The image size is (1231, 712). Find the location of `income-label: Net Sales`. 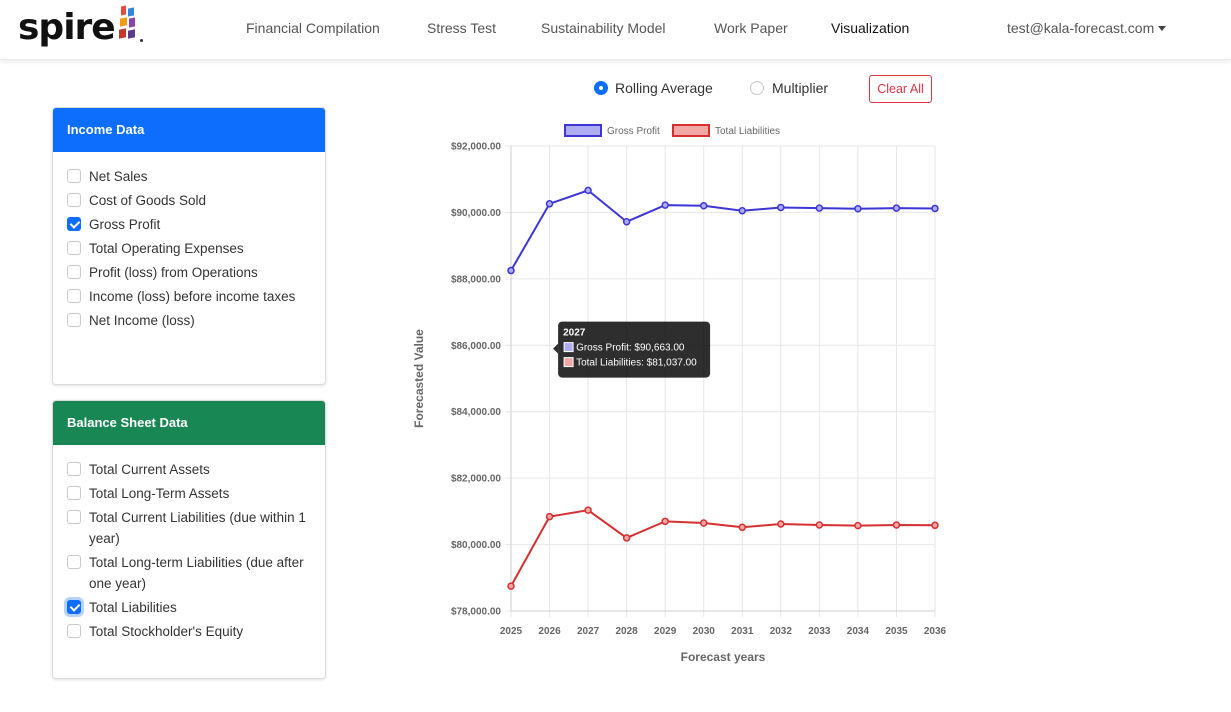

income-label: Net Sales is located at coordinates (118, 176).